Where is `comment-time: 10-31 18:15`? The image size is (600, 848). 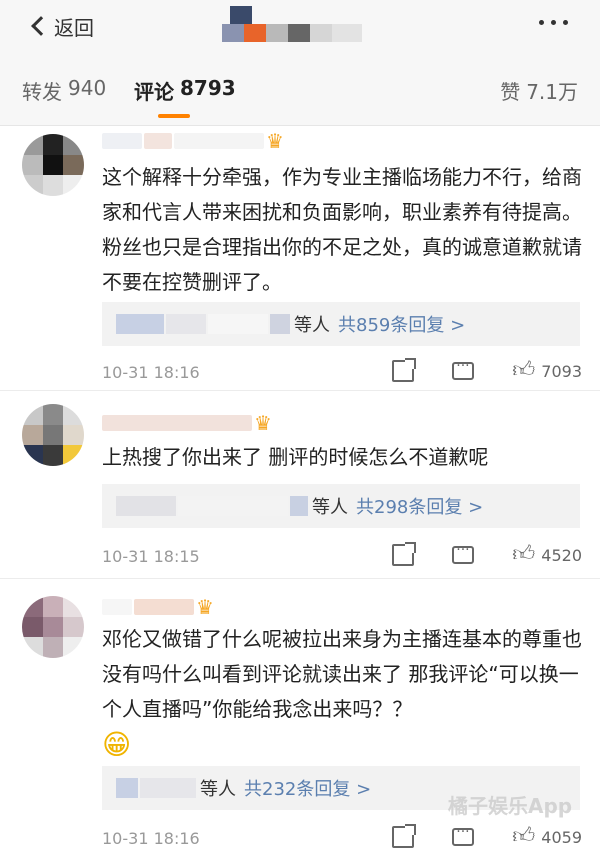 comment-time: 10-31 18:15 is located at coordinates (151, 556).